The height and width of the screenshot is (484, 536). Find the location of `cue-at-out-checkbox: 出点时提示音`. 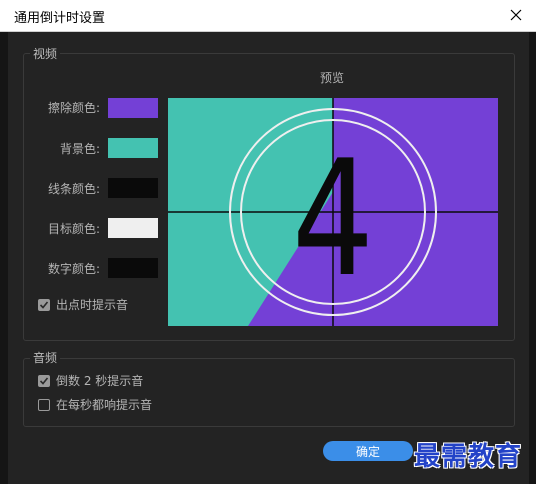

cue-at-out-checkbox: 出点时提示音 is located at coordinates (83, 304).